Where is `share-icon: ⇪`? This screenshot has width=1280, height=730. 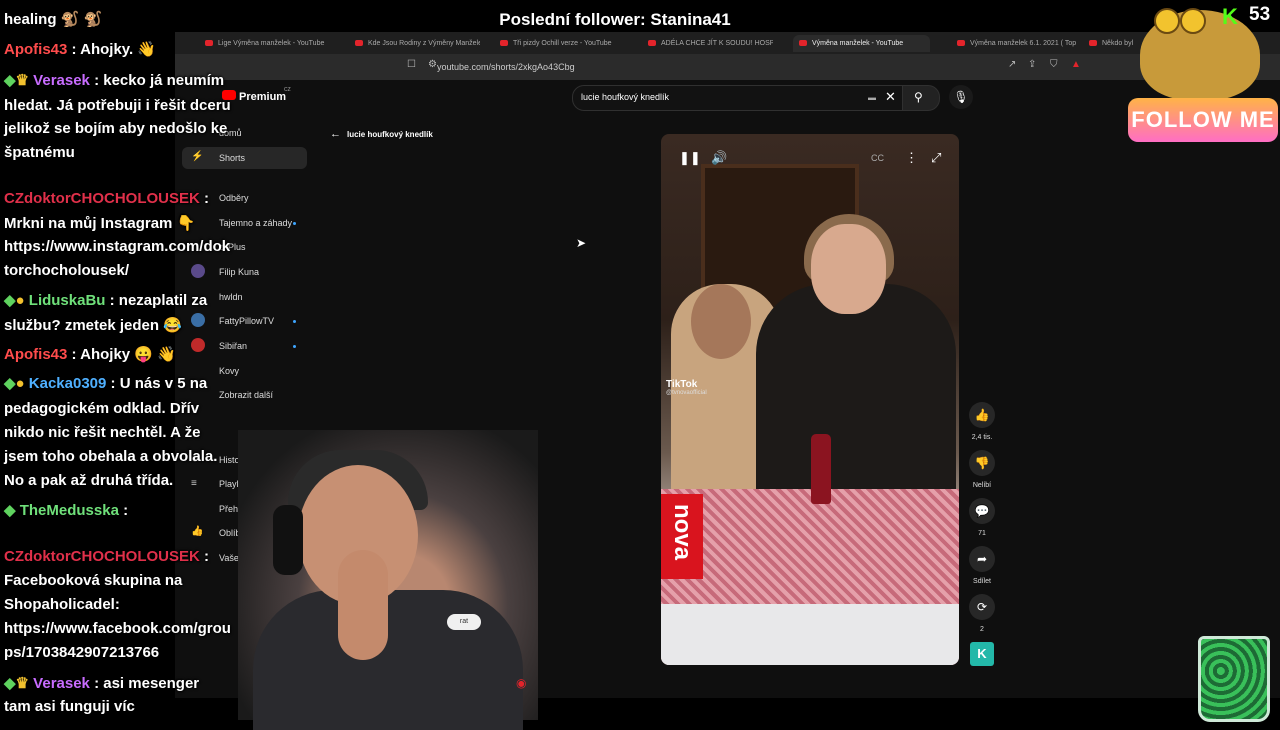 share-icon: ⇪ is located at coordinates (1032, 64).